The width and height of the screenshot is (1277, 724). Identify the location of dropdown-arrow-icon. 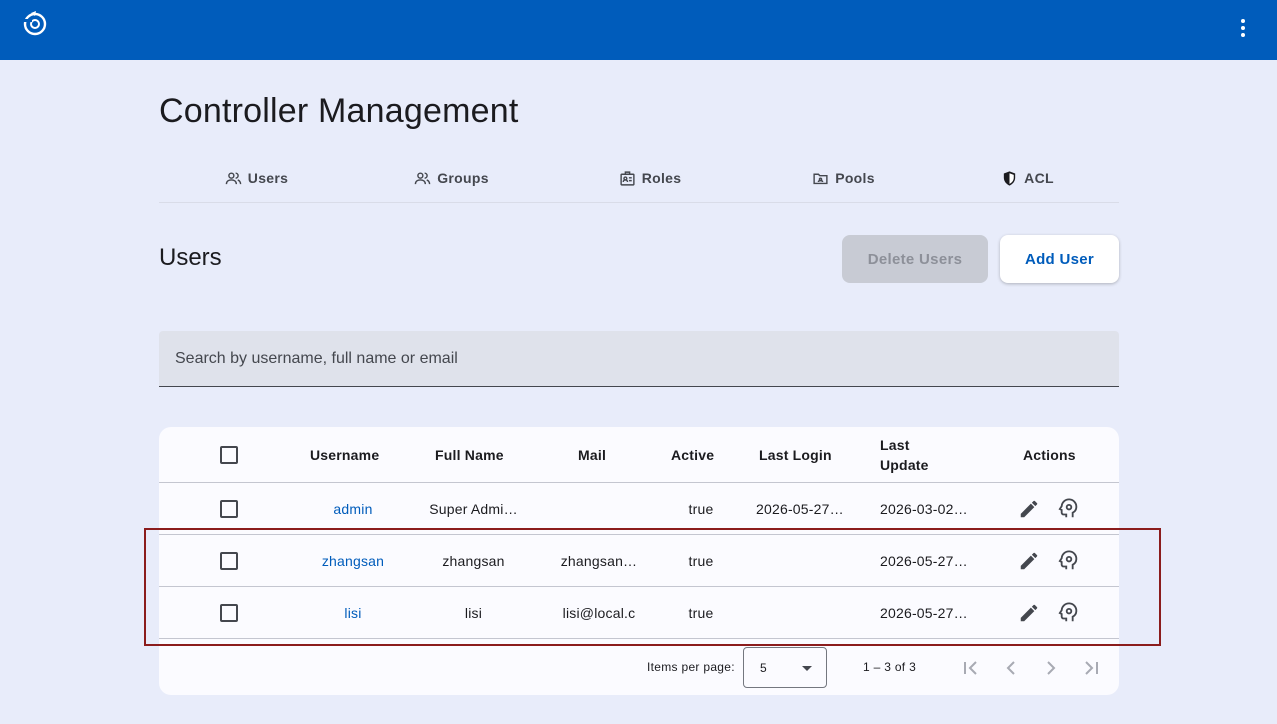
(807, 668).